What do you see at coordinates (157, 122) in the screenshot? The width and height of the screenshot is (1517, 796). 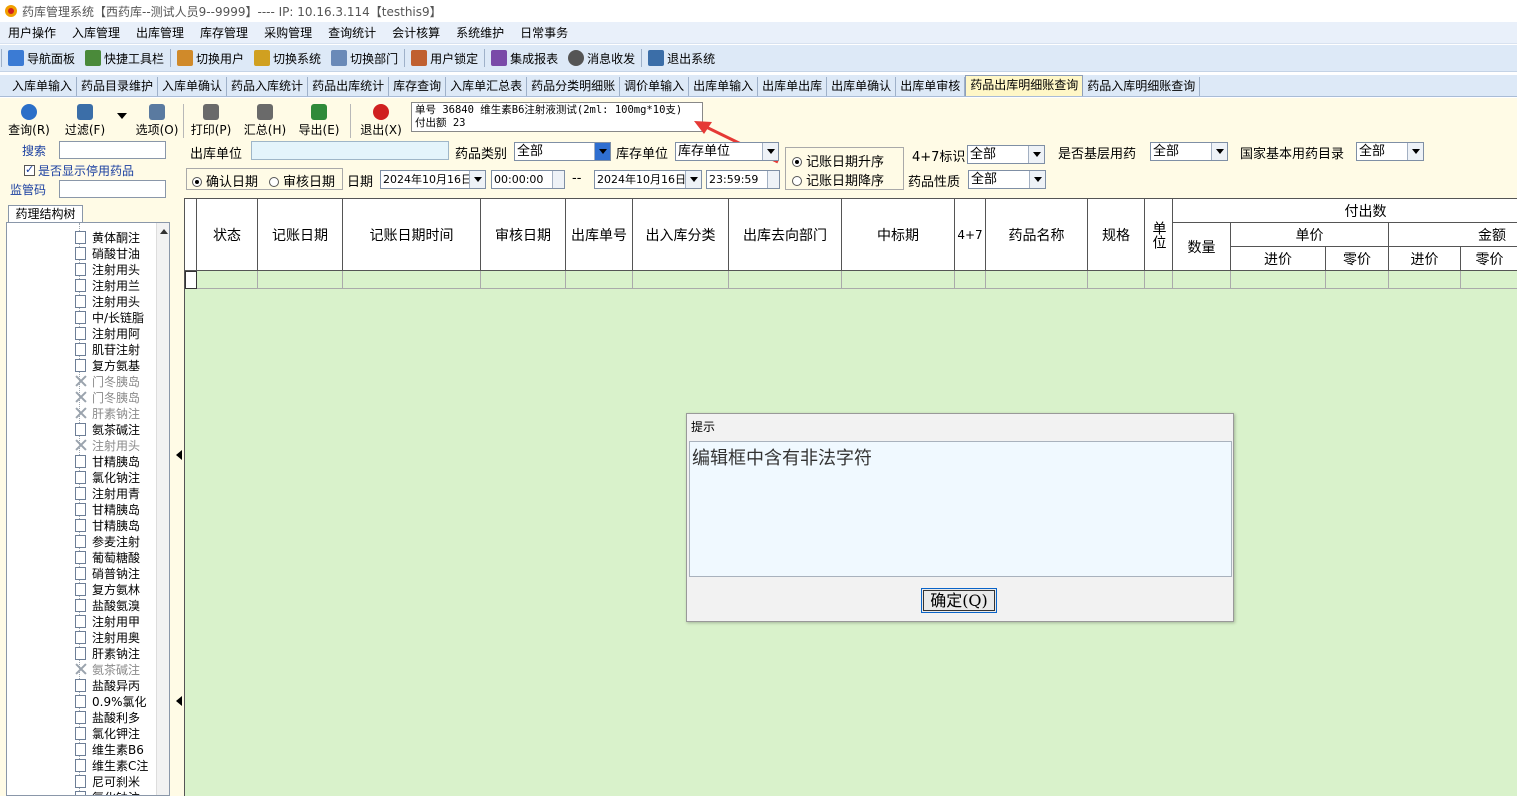 I see `options-button: 选项(O)` at bounding box center [157, 122].